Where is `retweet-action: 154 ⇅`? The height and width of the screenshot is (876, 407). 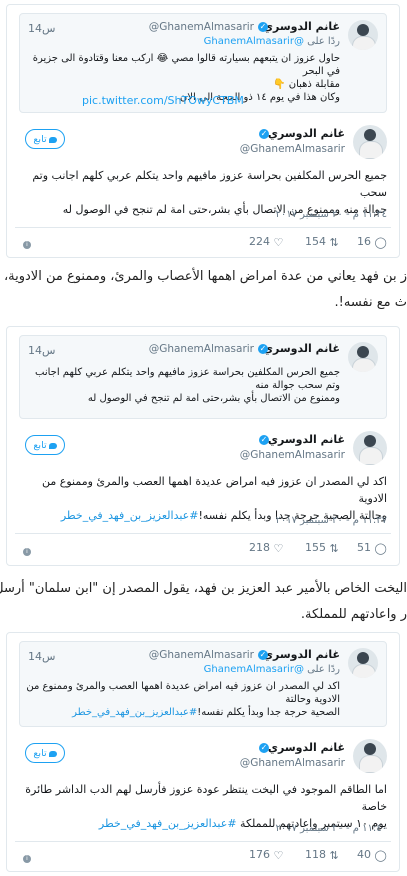
retweet-action: 154 ⇅ is located at coordinates (322, 242).